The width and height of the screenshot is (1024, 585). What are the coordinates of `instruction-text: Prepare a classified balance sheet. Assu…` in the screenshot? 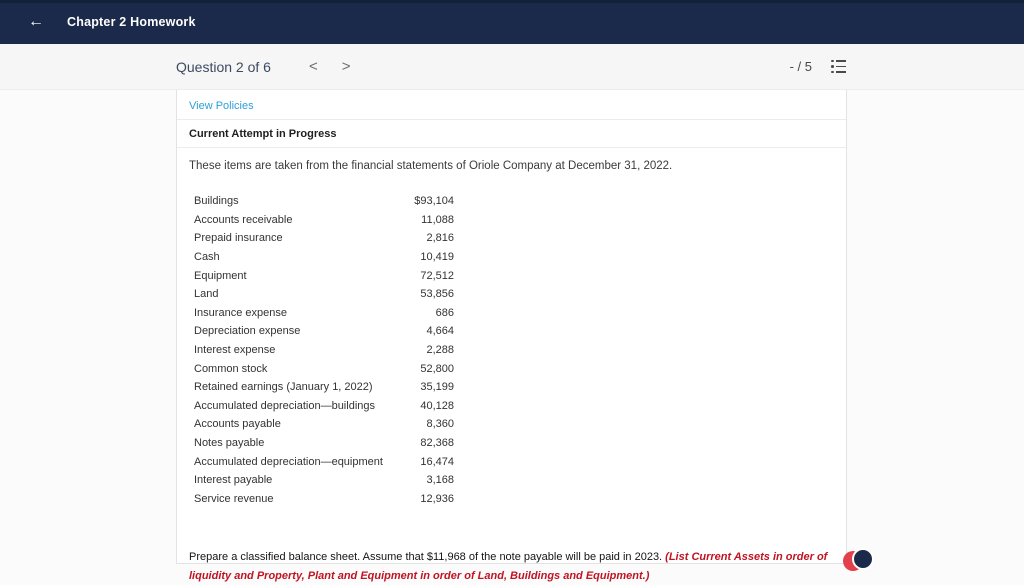 It's located at (511, 566).